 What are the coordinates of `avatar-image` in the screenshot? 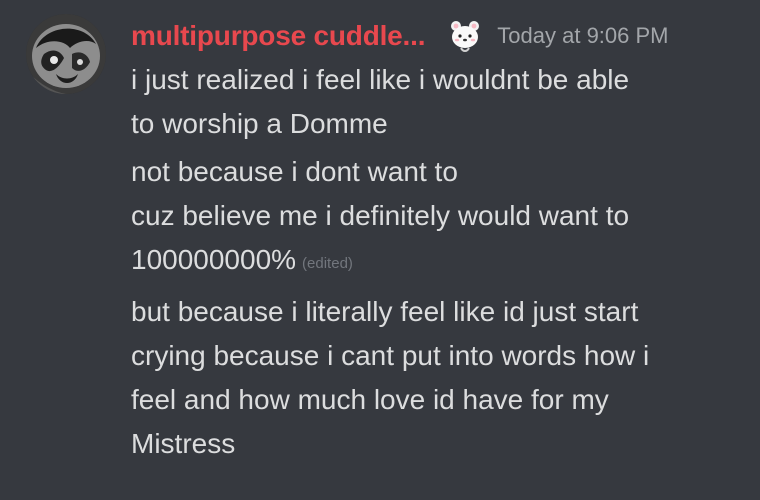 It's located at (66, 54).